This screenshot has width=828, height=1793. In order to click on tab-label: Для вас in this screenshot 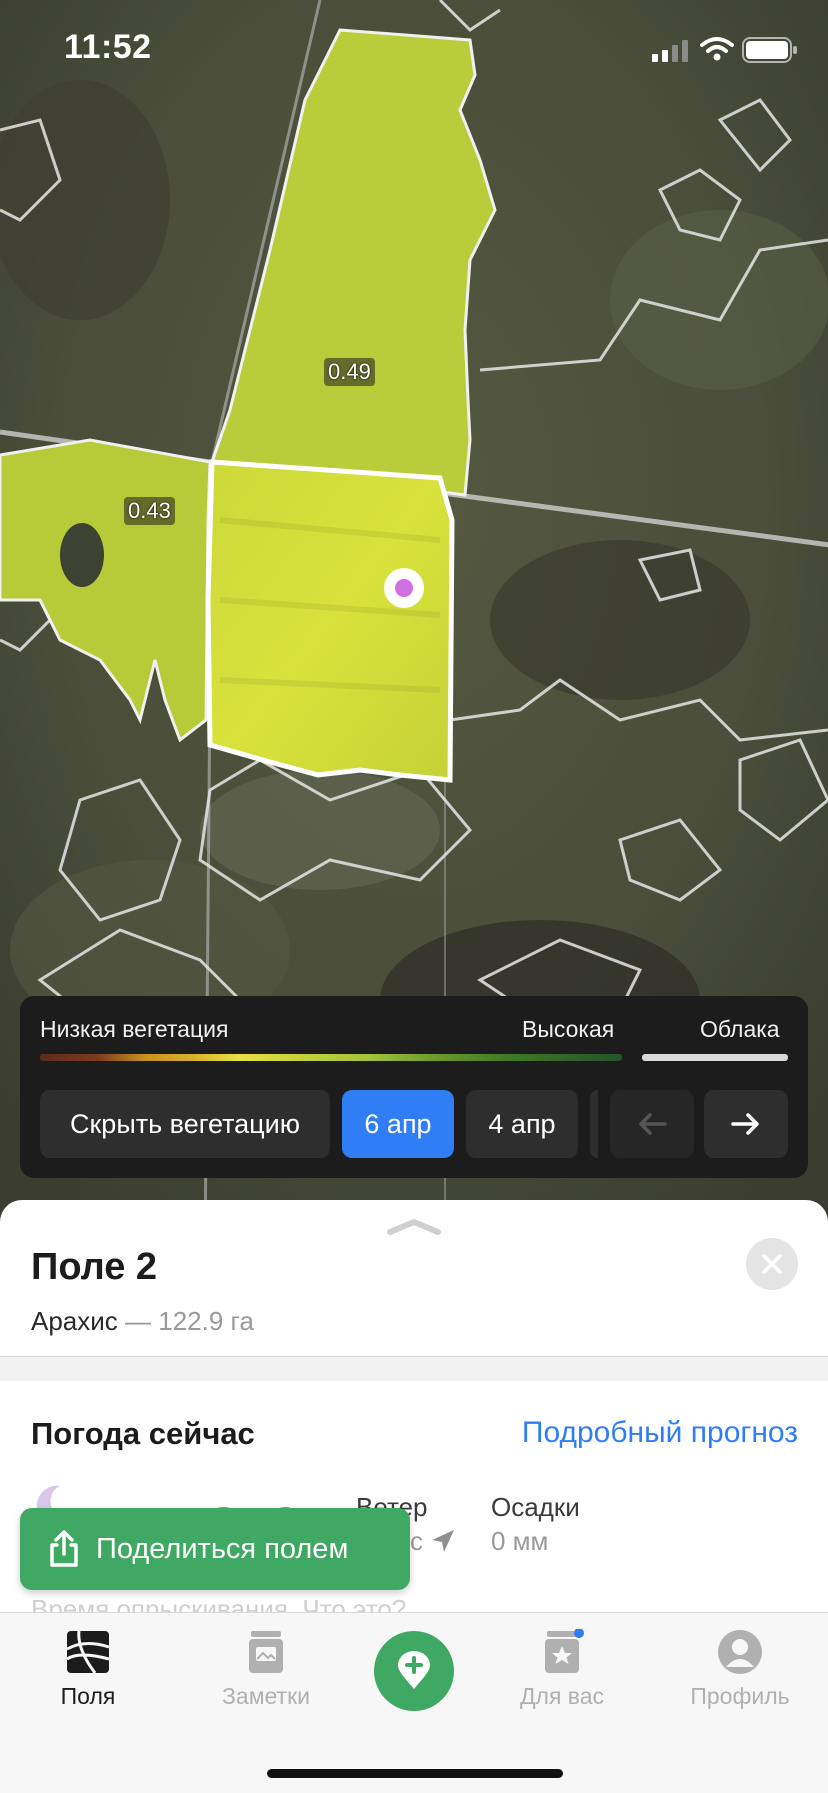, I will do `click(562, 1696)`.